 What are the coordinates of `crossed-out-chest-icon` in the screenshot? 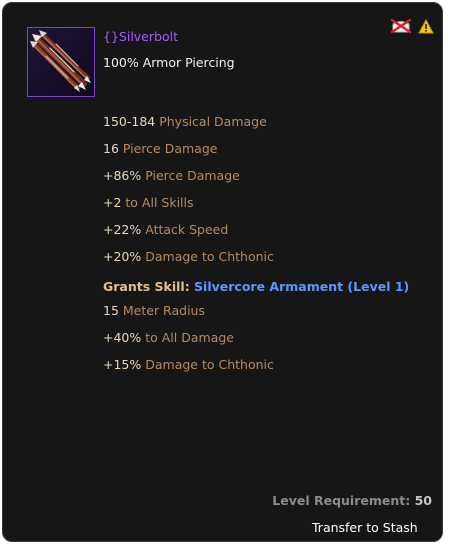 It's located at (401, 28).